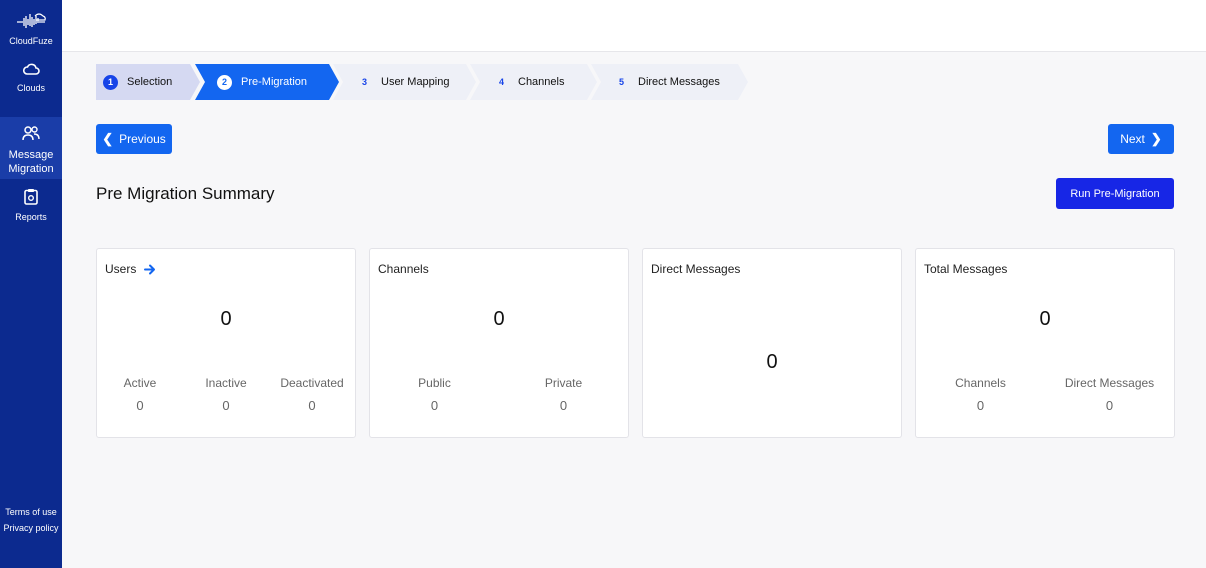  I want to click on step-label: Channels, so click(541, 82).